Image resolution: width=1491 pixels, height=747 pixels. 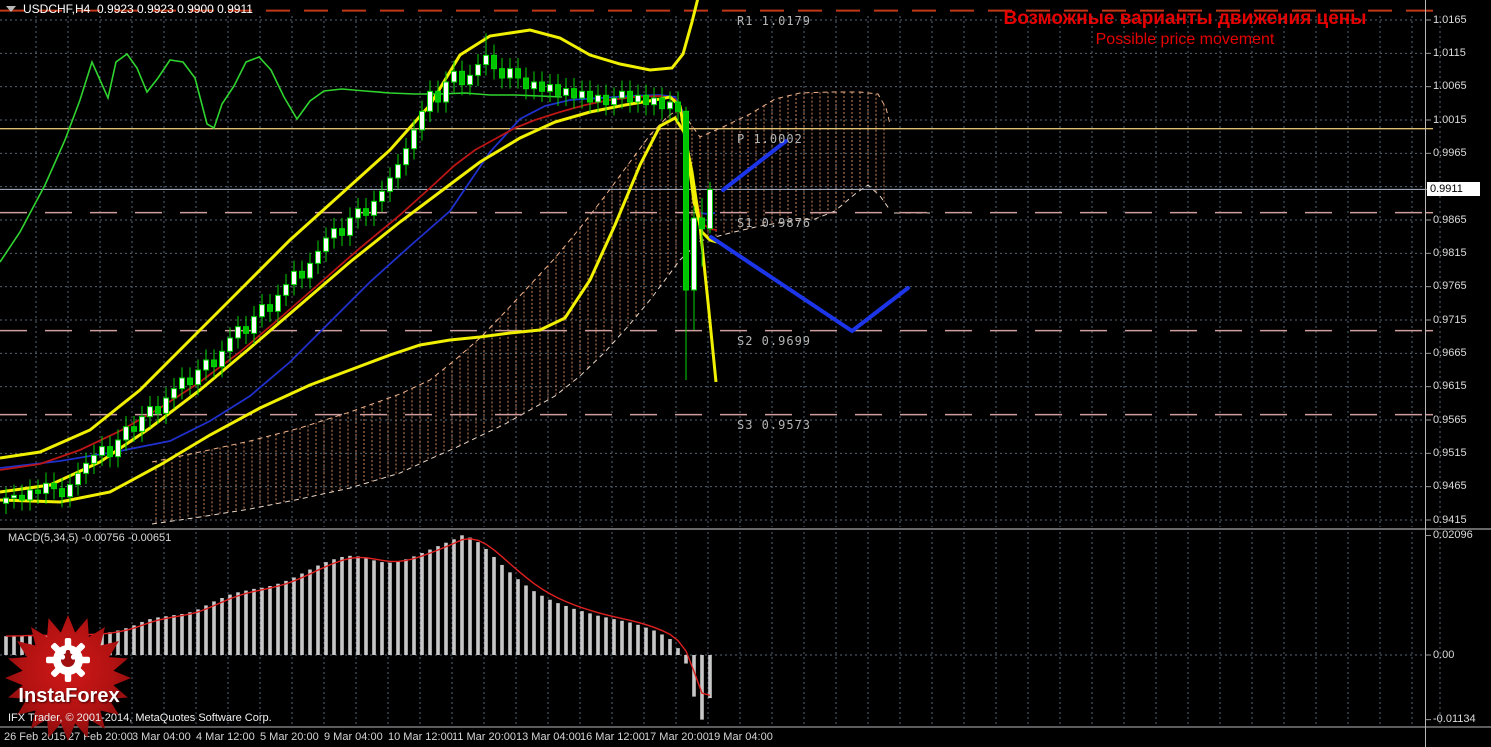 I want to click on price-axis-label: 0.9565, so click(x=1450, y=419).